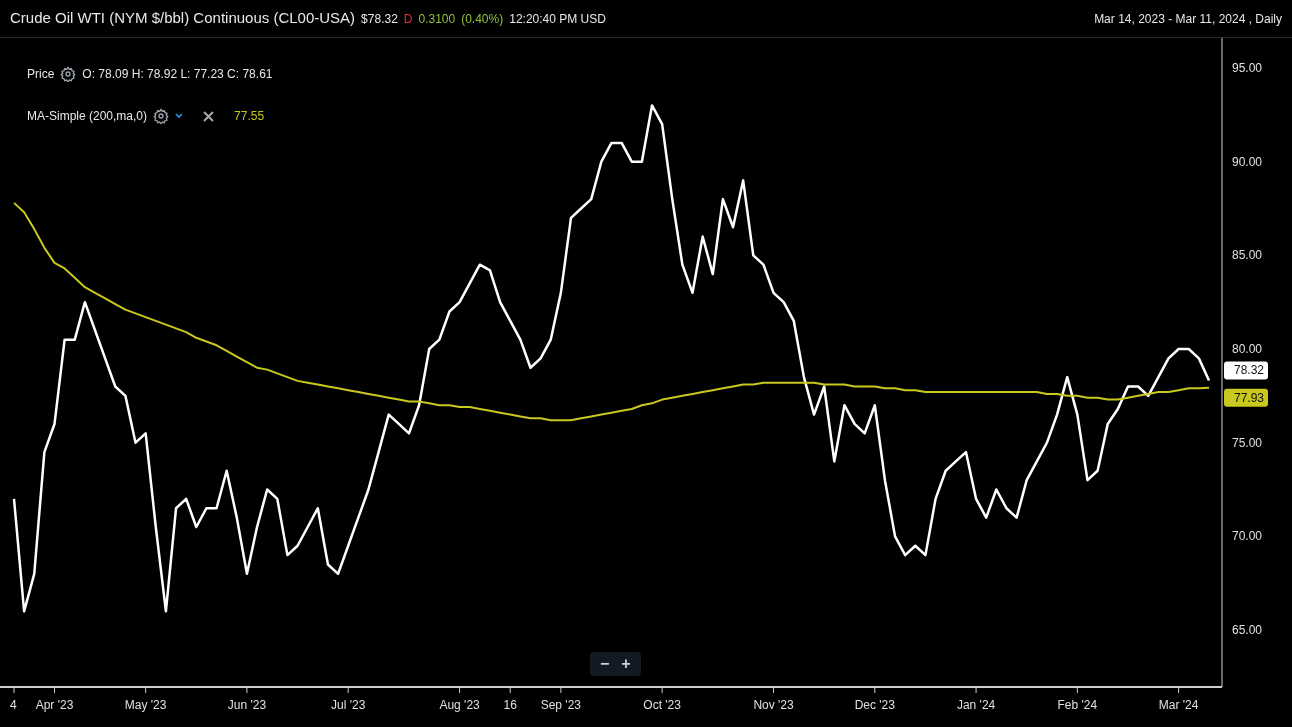 This screenshot has width=1292, height=727. I want to click on x-axis-label: Feb '24, so click(1077, 705).